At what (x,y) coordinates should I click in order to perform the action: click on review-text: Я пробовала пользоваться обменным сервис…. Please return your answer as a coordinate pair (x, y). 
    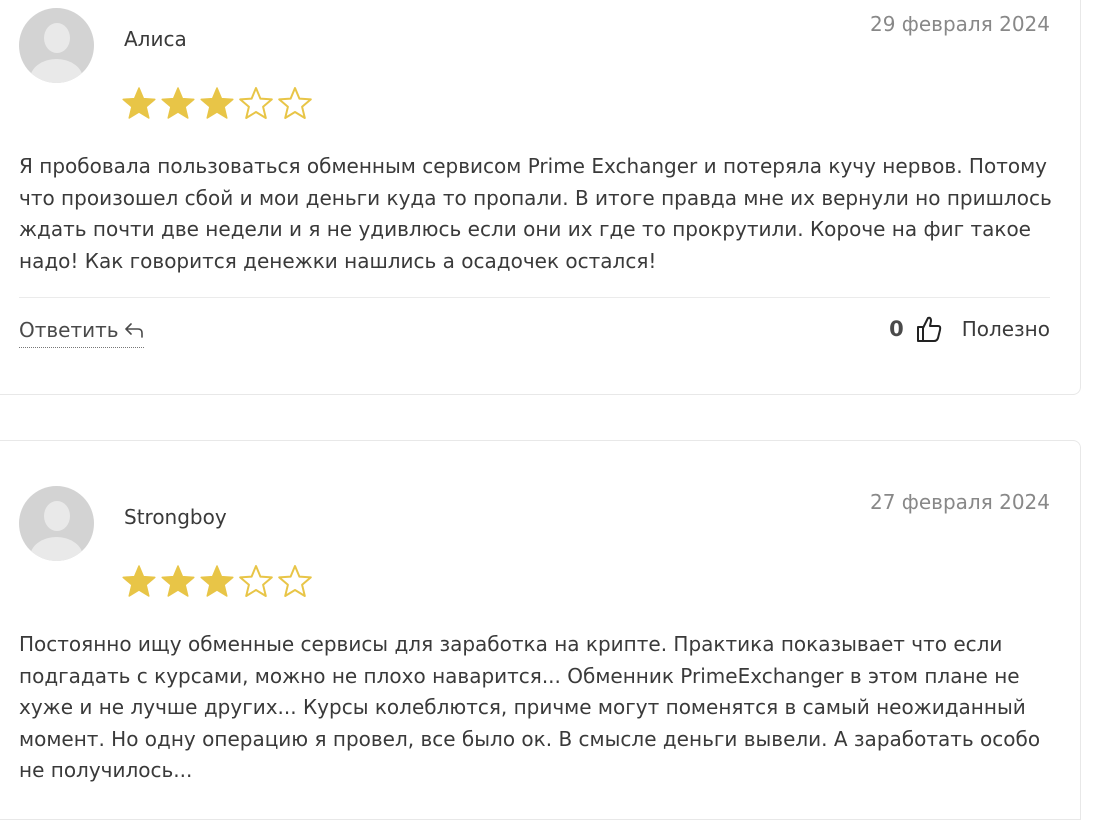
    Looking at the image, I should click on (535, 213).